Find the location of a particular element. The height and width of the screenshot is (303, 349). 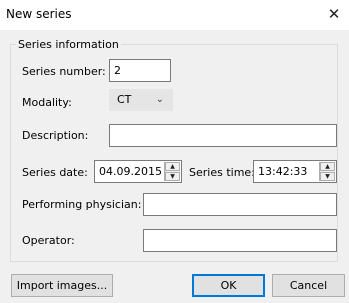

series-time-label: Series time: is located at coordinates (222, 172).